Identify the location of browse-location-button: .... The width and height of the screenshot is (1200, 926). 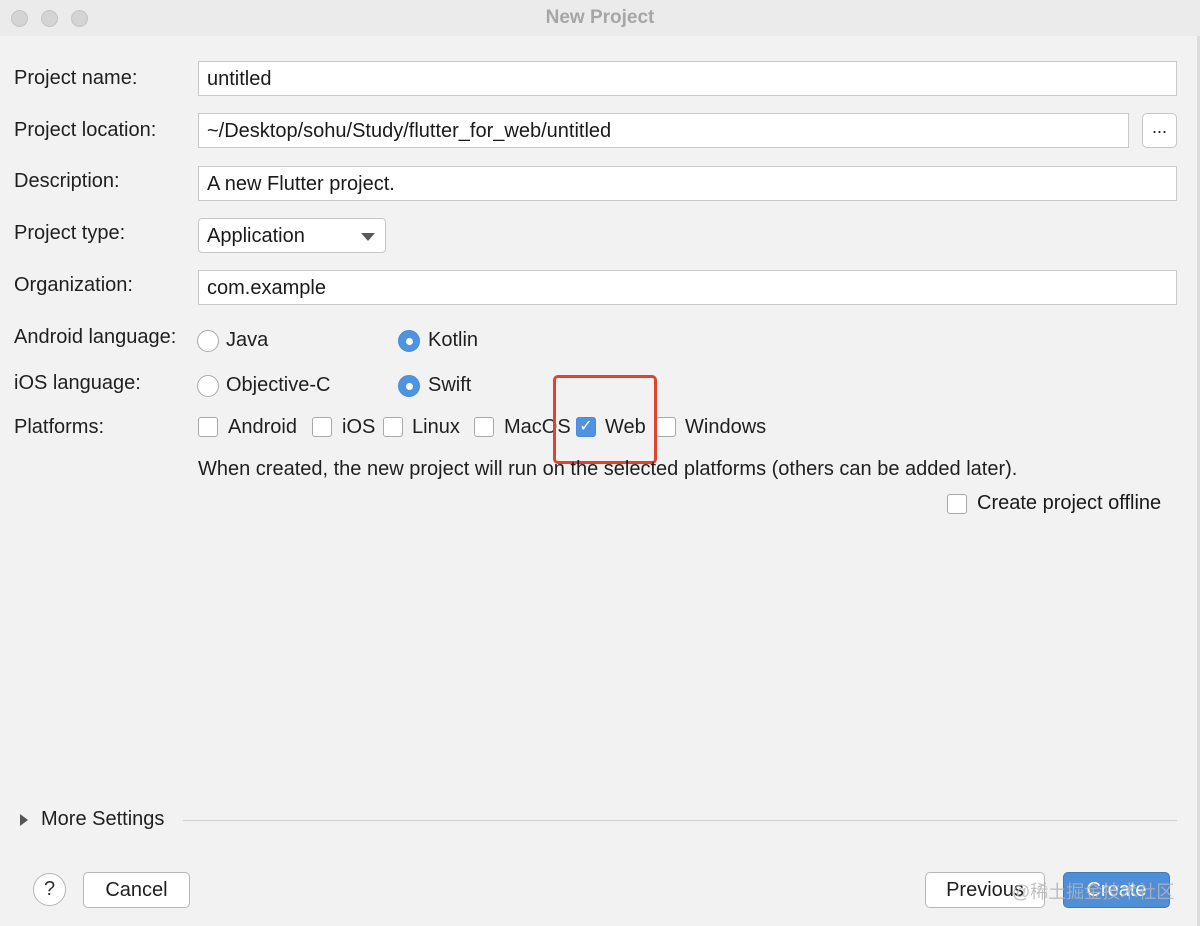
(1159, 130).